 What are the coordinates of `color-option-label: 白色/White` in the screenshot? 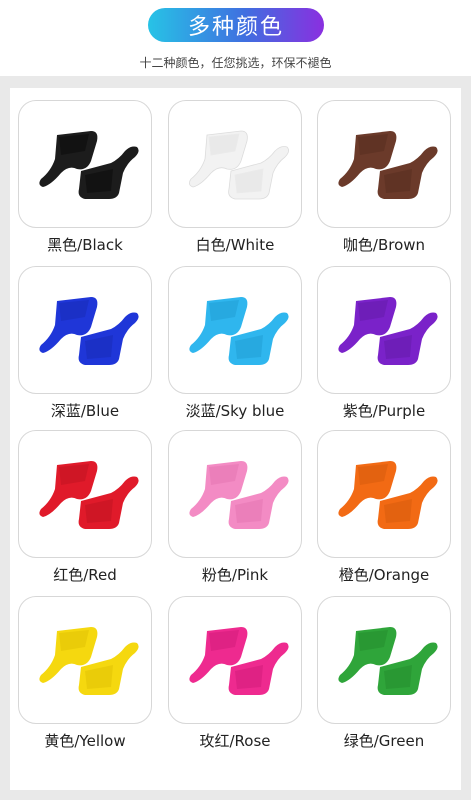 It's located at (235, 245).